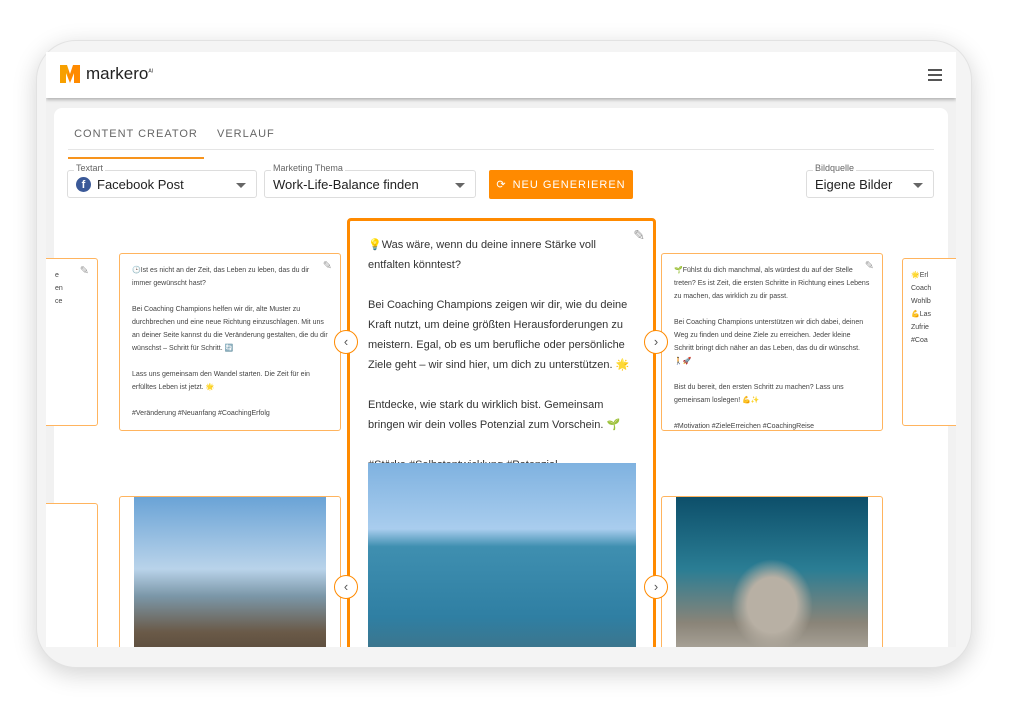  I want to click on neu-generieren-button: ⟳ NEU GENERIEREN, so click(561, 184).